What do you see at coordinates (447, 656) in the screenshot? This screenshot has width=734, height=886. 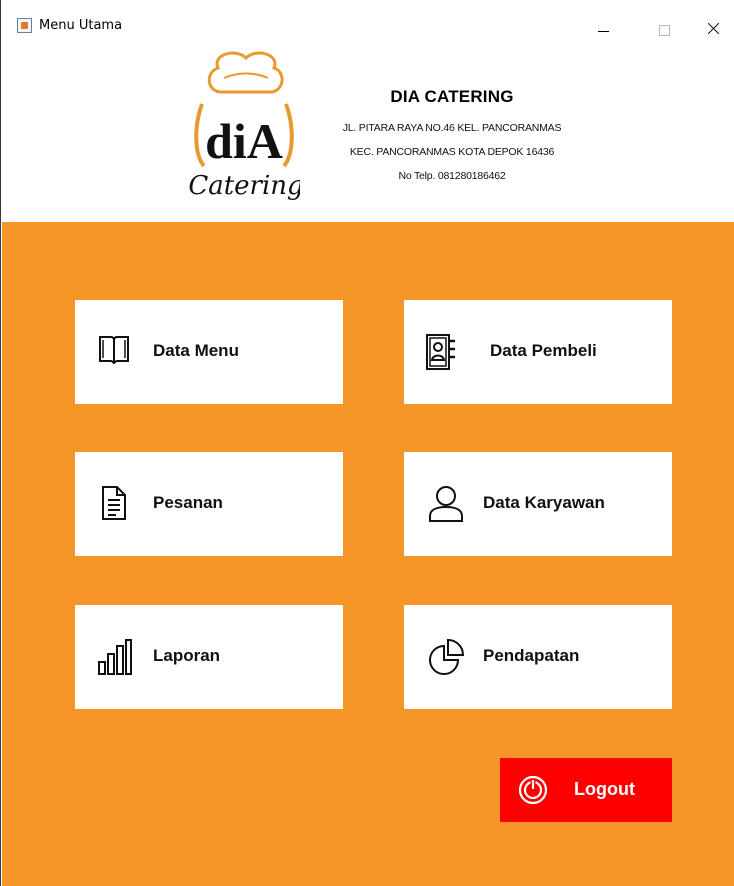 I see `pie-chart-icon` at bounding box center [447, 656].